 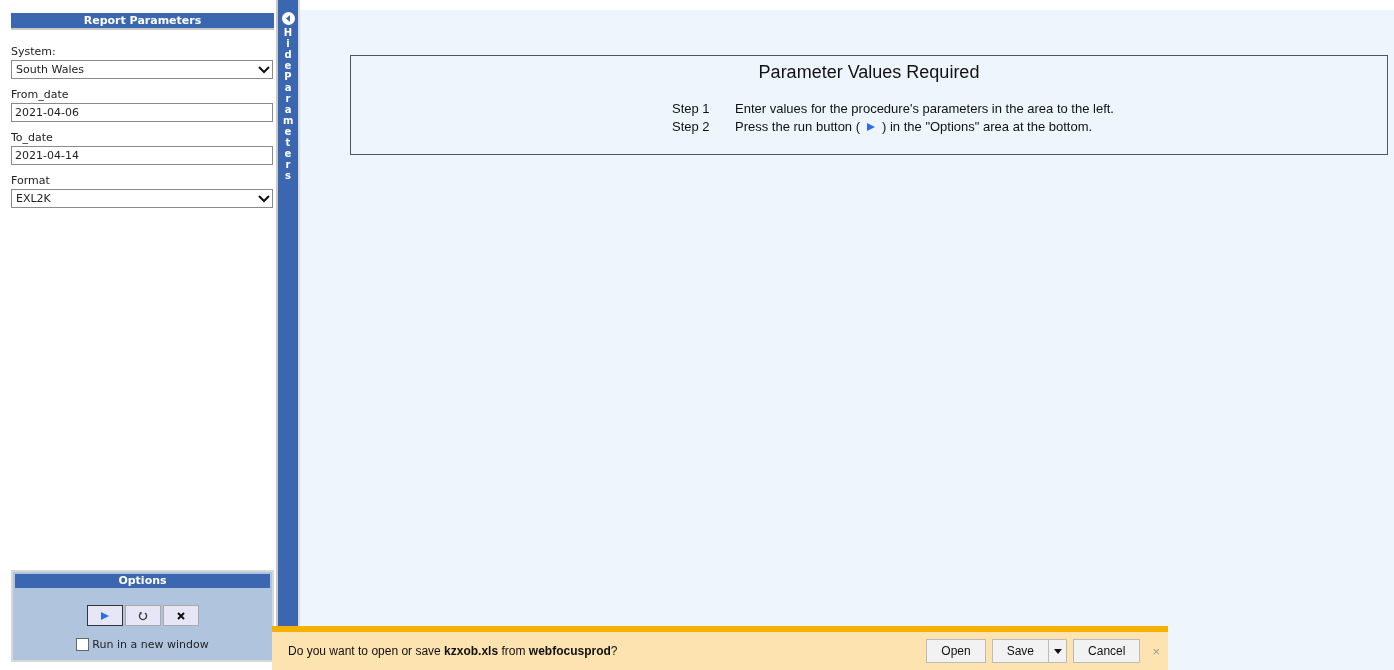 I want to click on panel-header: Options, so click(x=142, y=581).